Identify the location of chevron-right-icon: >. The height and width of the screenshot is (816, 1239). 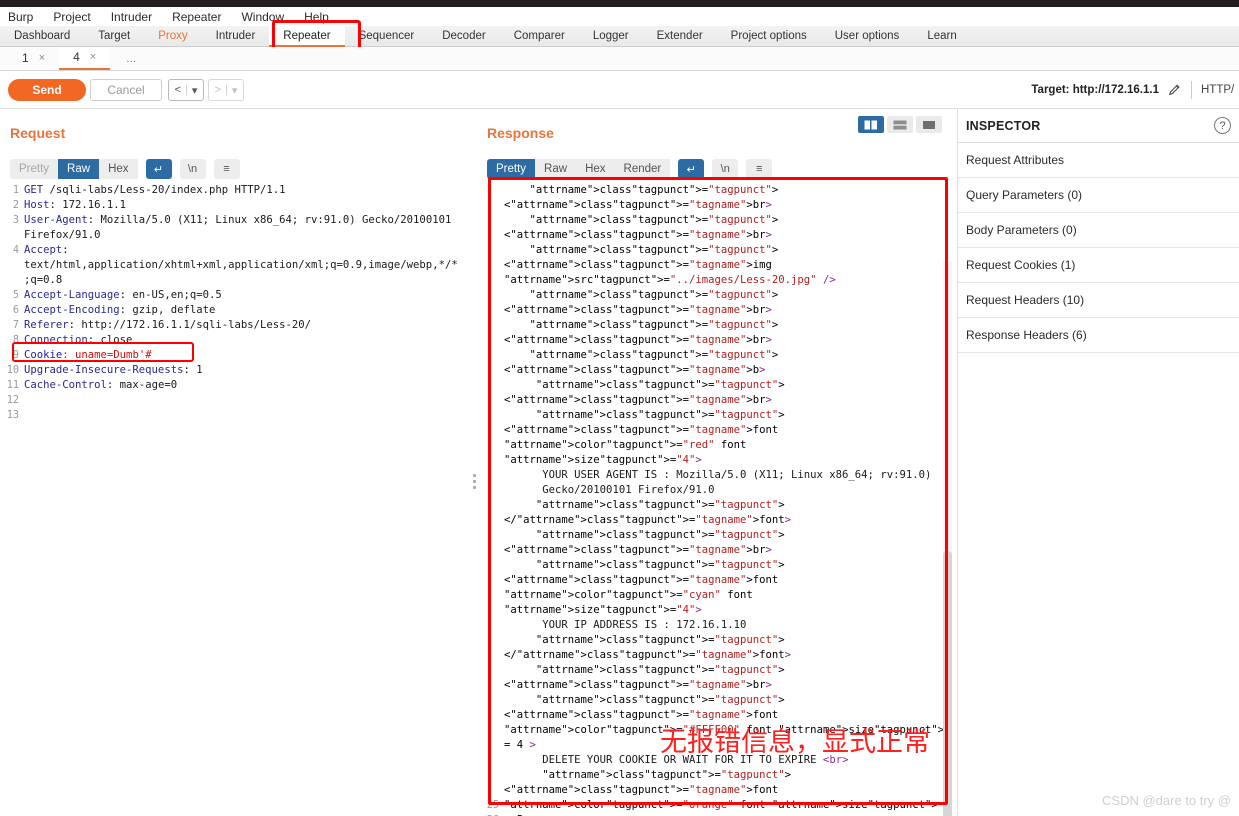
(218, 90).